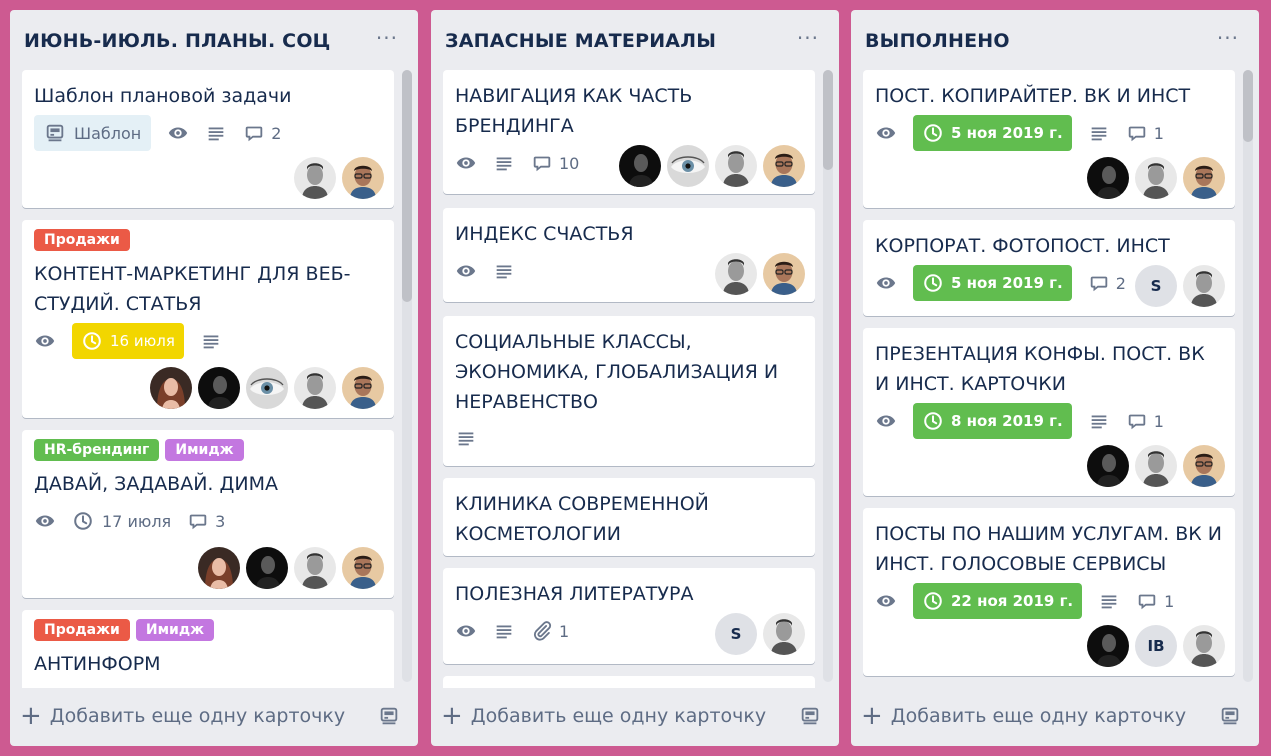  Describe the element at coordinates (97, 664) in the screenshot. I see `card-title: АНТИНФОРМ` at that location.